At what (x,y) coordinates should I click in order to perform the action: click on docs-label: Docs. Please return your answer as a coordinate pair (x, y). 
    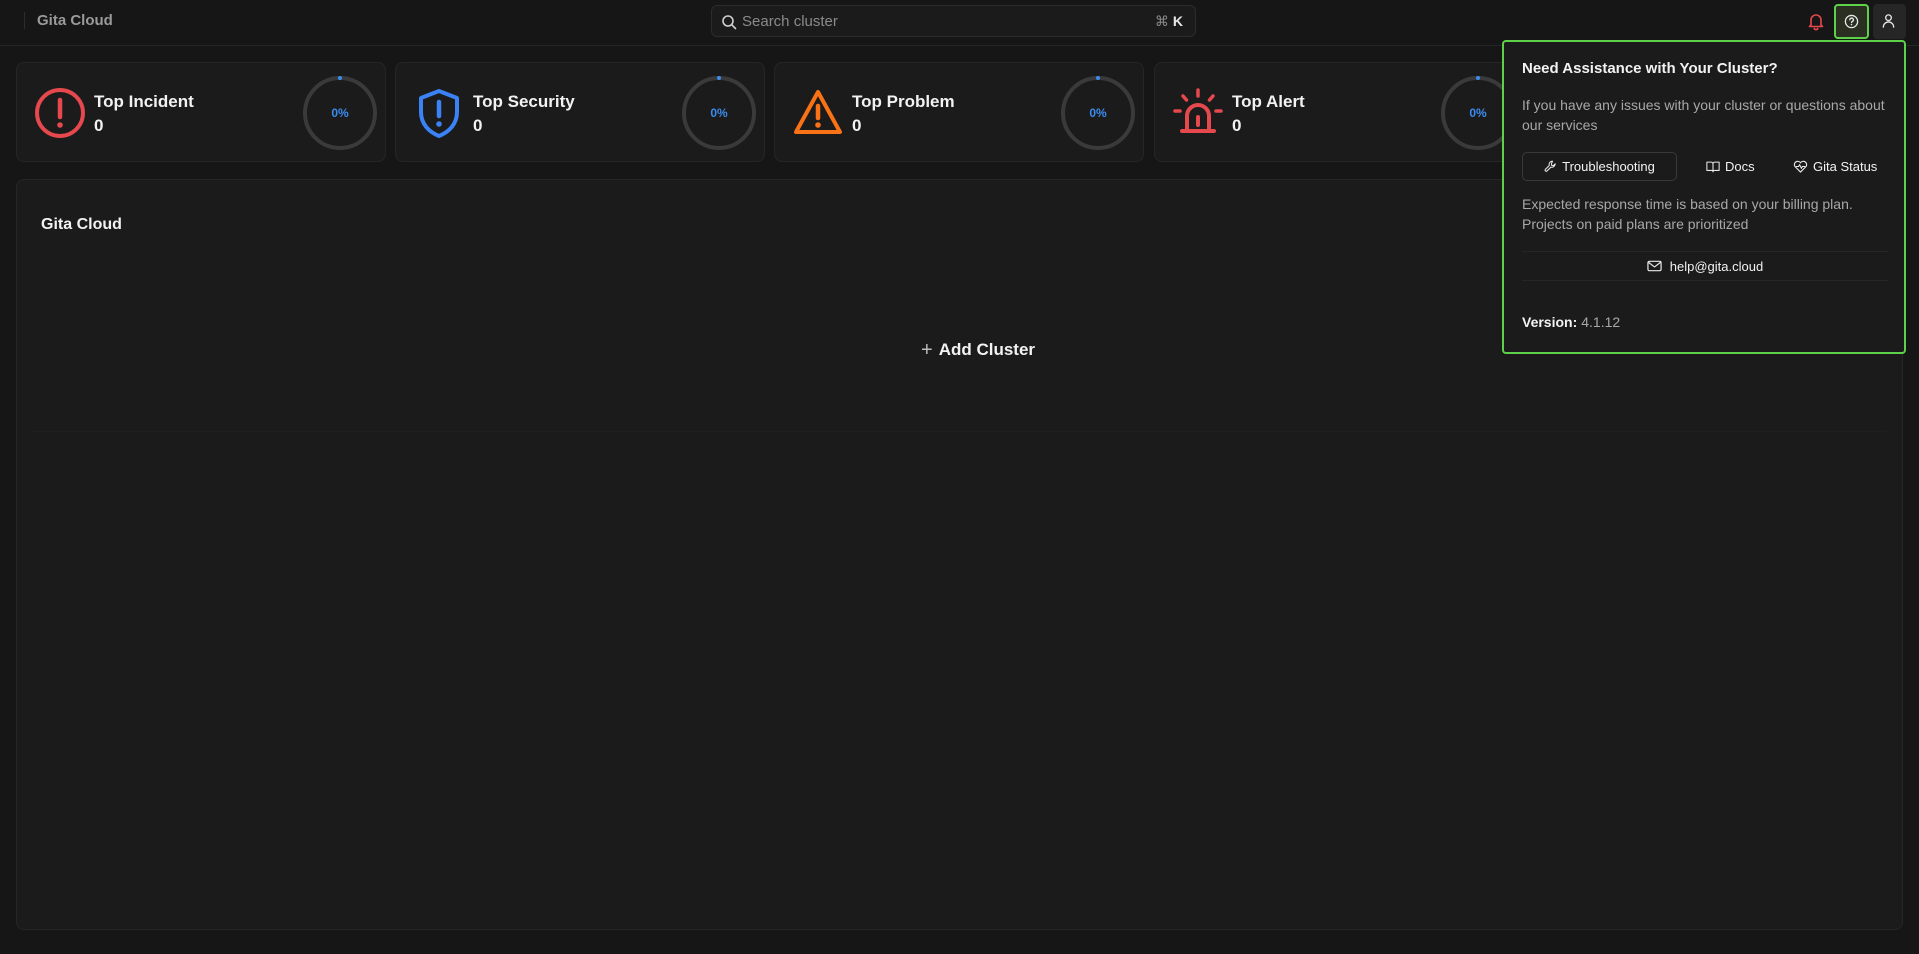
    Looking at the image, I should click on (1740, 166).